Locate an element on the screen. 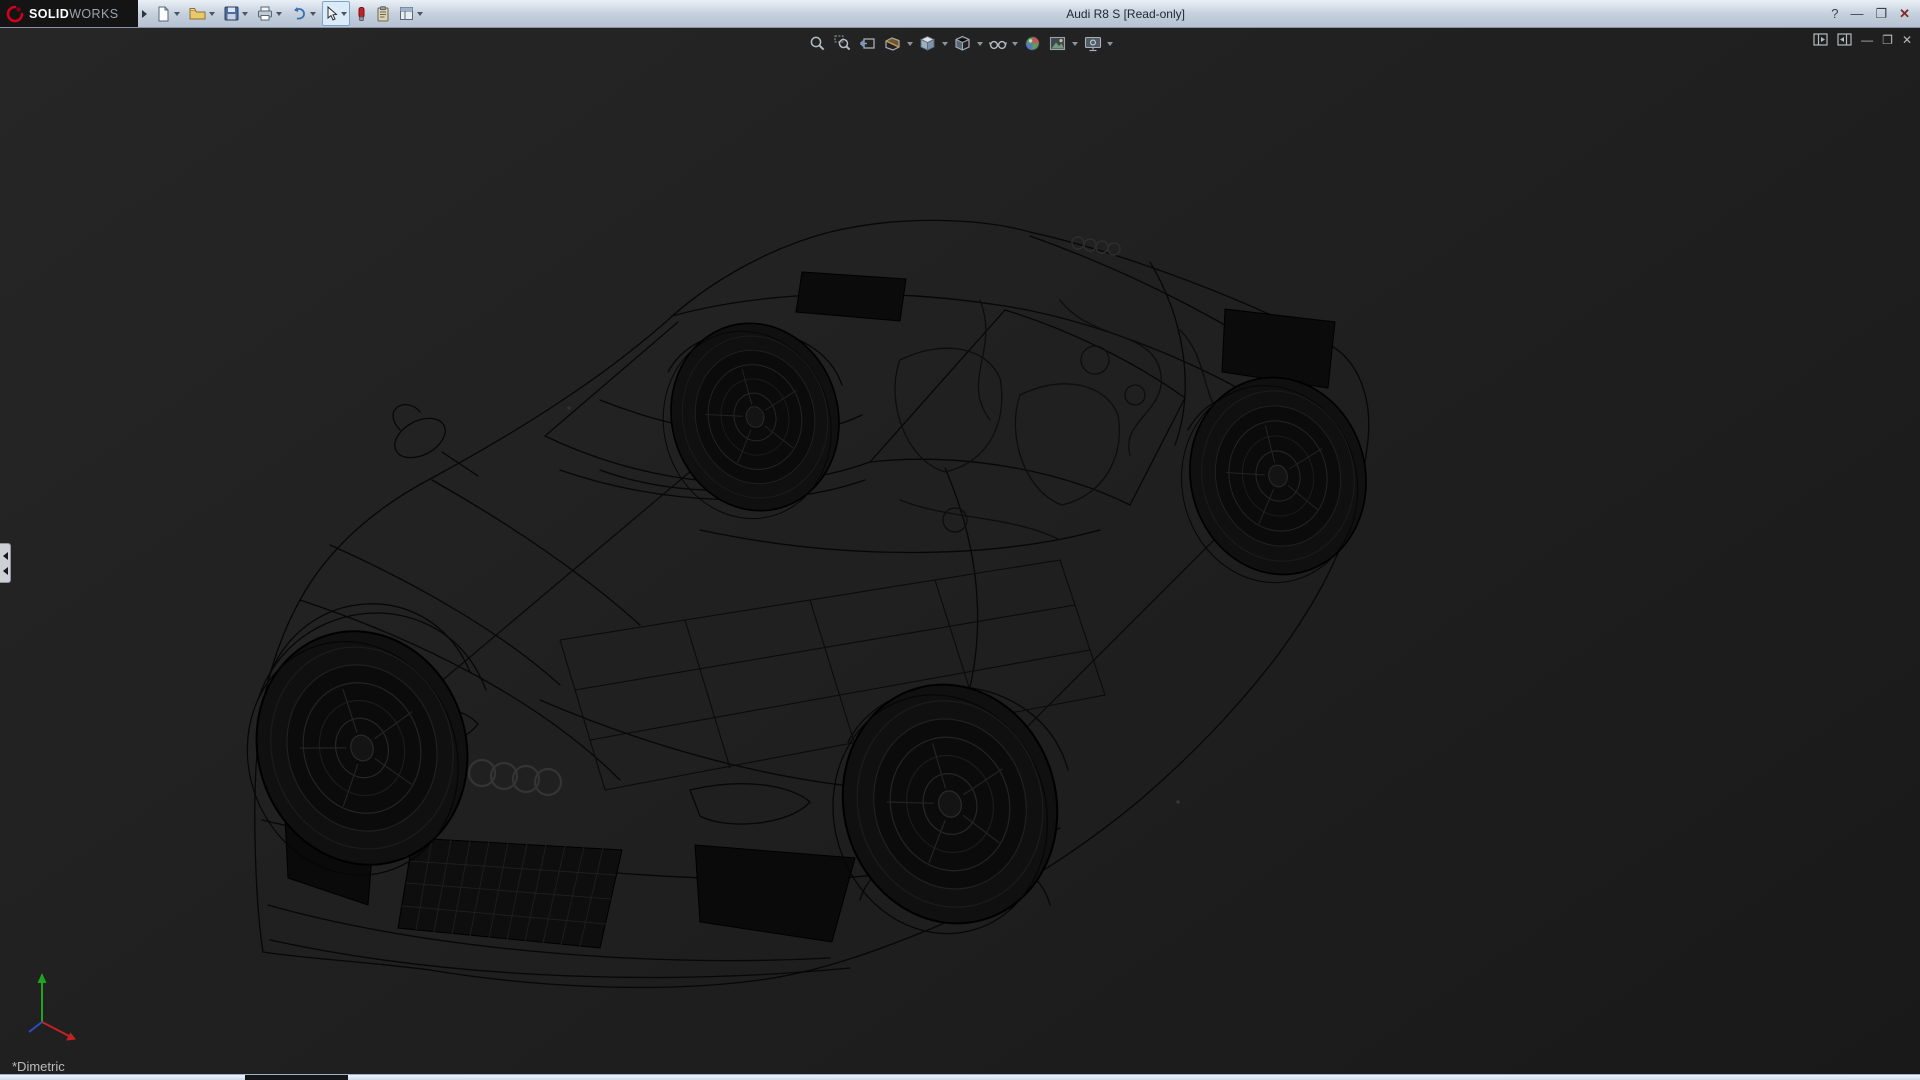  options-icon is located at coordinates (406, 13).